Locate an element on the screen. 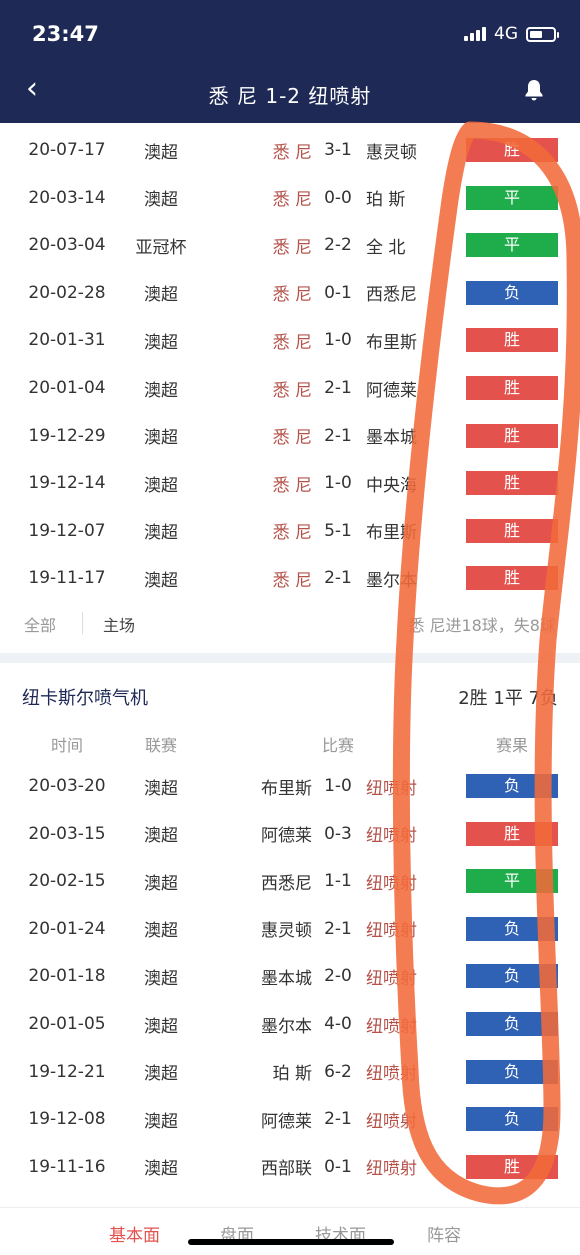 Image resolution: width=580 pixels, height=1255 pixels. match-away-team: 墨尔本 is located at coordinates (391, 580).